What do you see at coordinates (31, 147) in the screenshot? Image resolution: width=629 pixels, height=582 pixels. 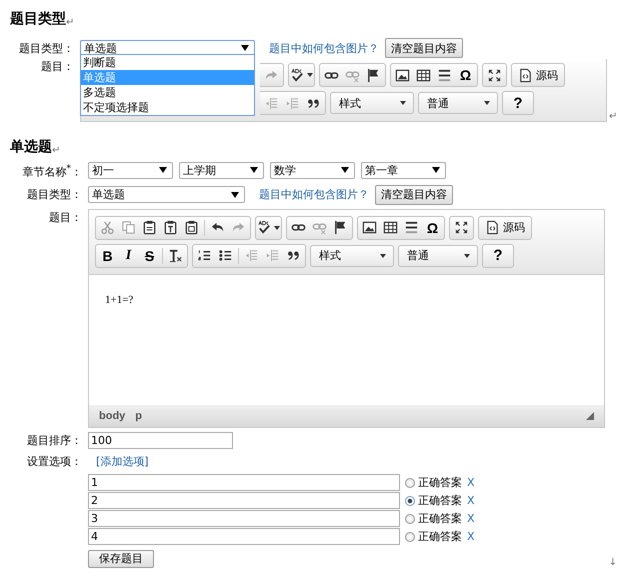 I see `section-heading: 单选题` at bounding box center [31, 147].